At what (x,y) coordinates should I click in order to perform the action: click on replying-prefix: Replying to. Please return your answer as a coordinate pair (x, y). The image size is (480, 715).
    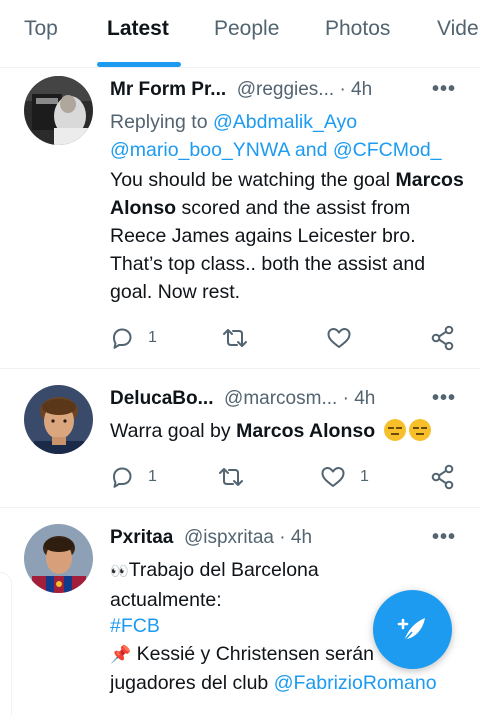
    Looking at the image, I should click on (161, 122).